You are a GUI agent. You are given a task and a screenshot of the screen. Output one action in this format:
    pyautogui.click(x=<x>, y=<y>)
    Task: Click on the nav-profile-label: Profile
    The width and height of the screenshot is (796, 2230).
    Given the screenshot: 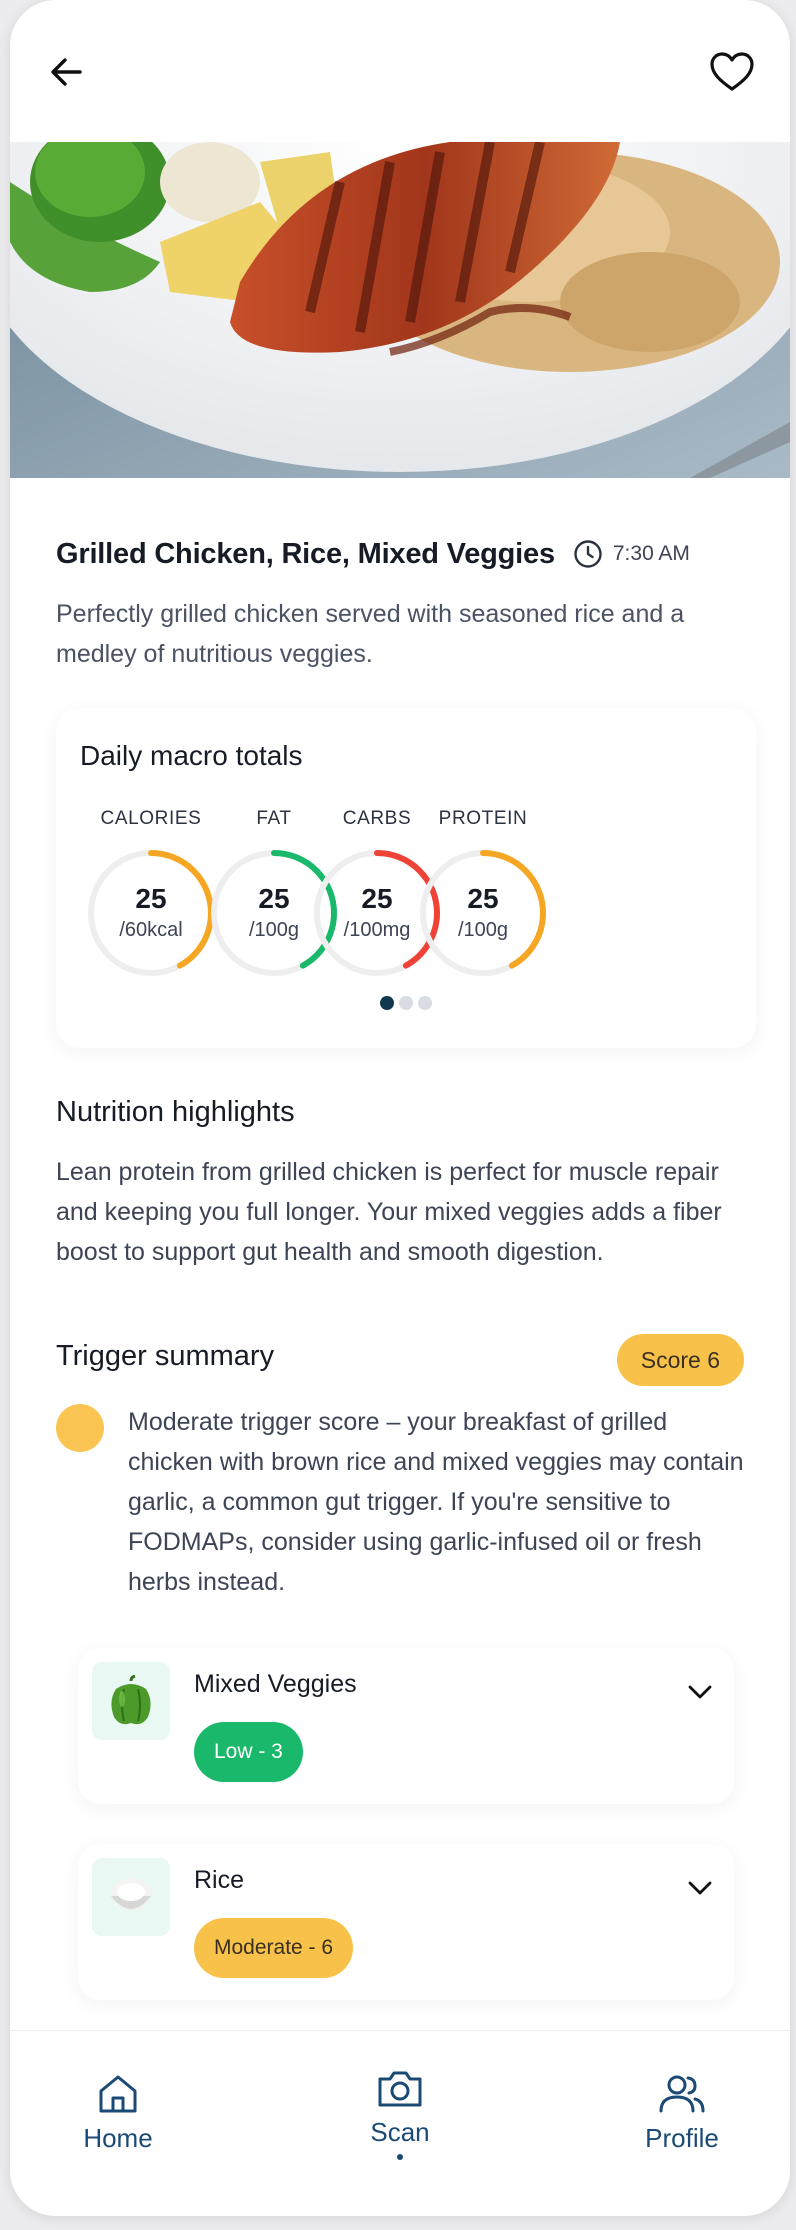 What is the action you would take?
    pyautogui.click(x=682, y=2138)
    